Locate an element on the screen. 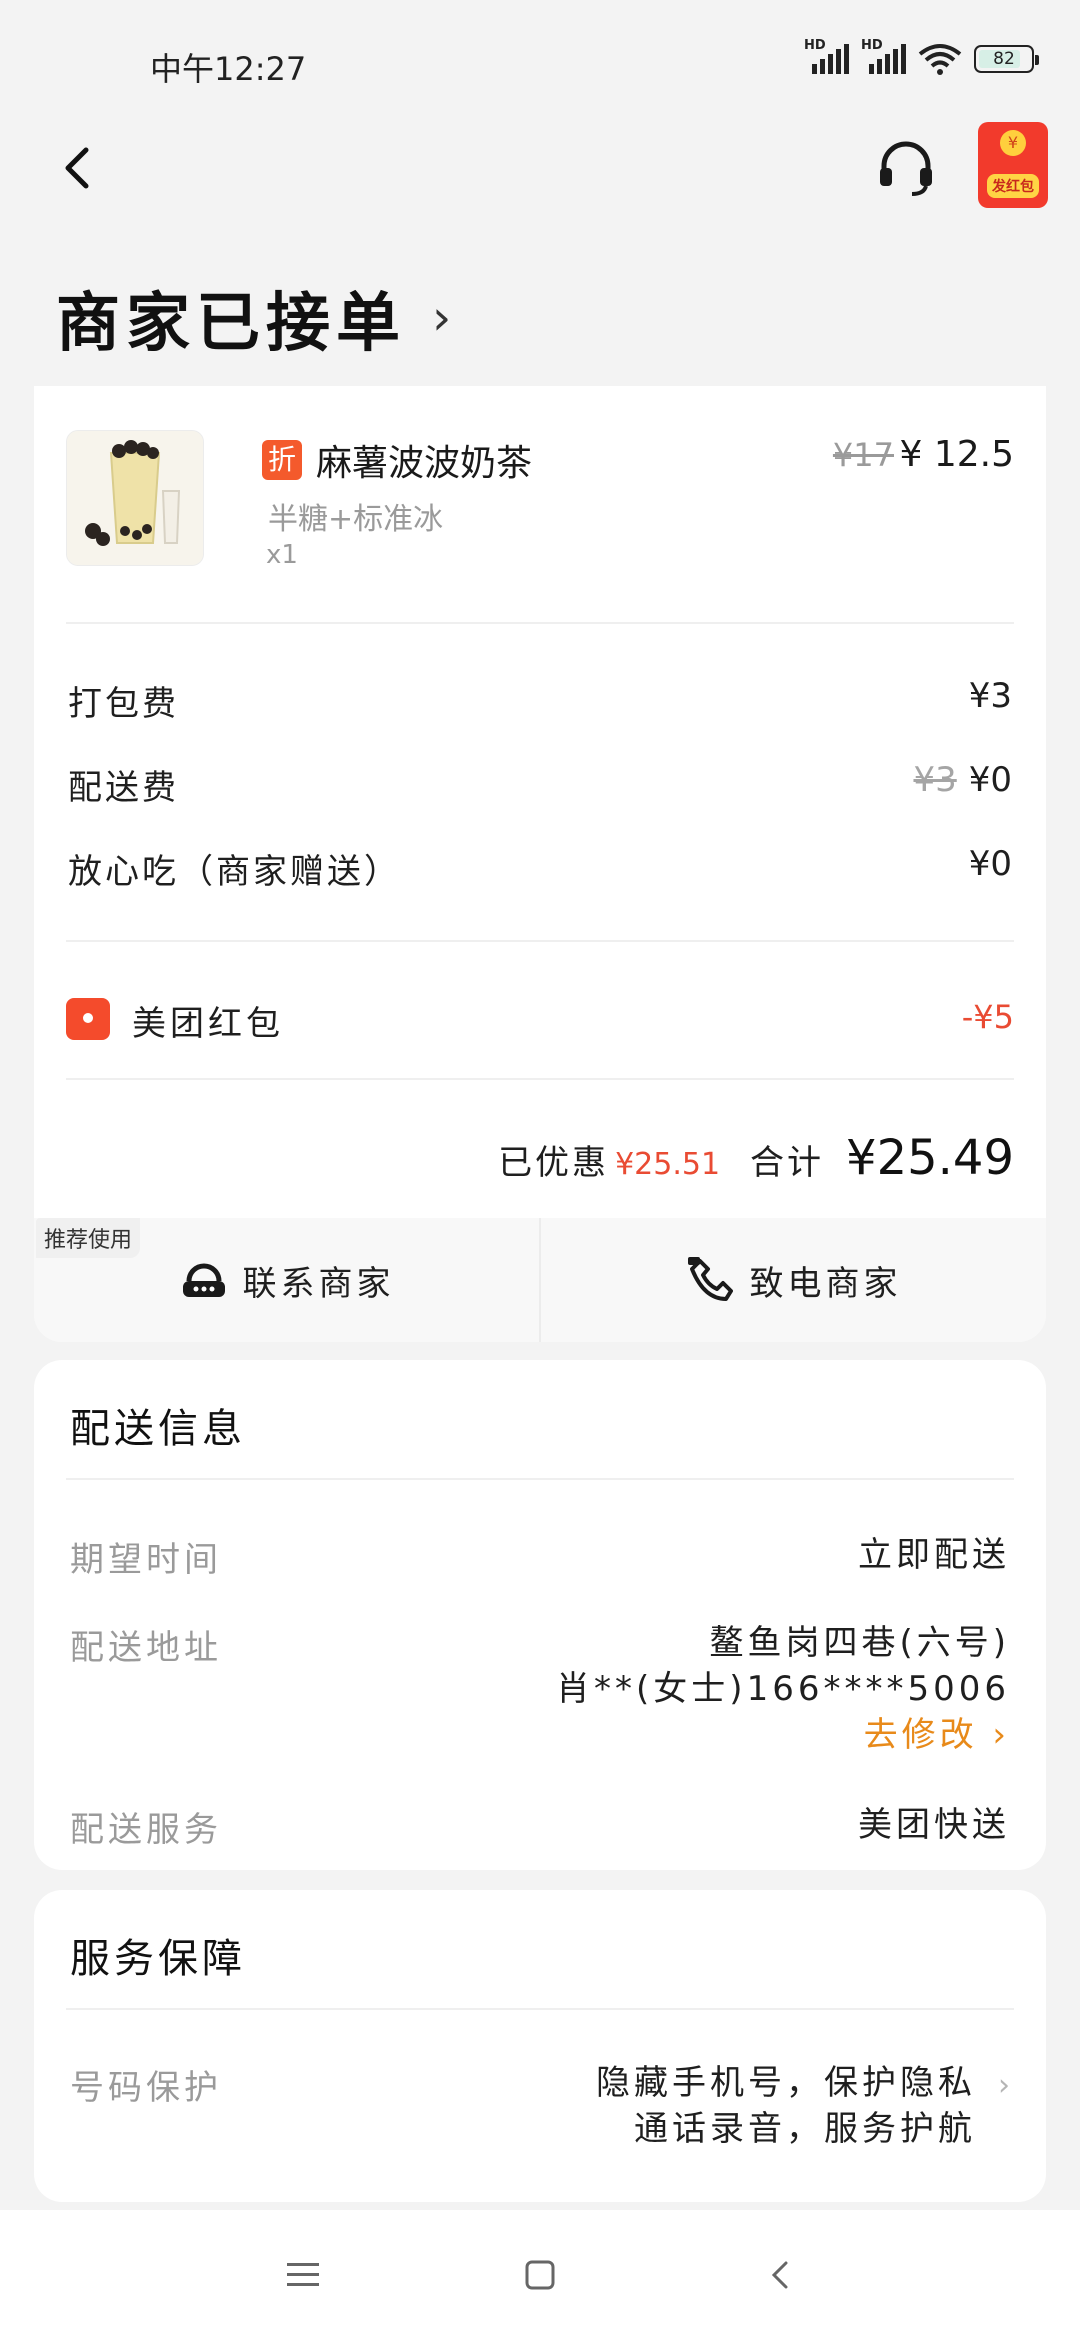  back-nav-button is located at coordinates (780, 2275).